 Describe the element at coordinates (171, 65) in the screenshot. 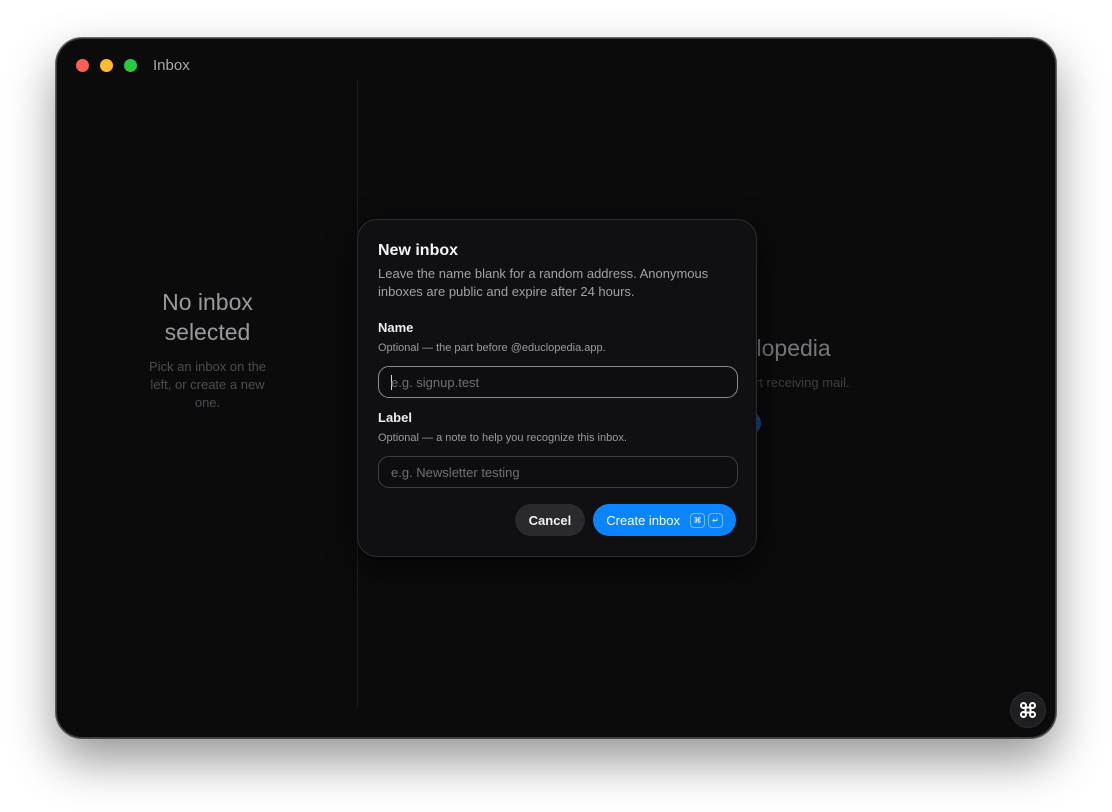

I see `window-title: Inbox` at that location.